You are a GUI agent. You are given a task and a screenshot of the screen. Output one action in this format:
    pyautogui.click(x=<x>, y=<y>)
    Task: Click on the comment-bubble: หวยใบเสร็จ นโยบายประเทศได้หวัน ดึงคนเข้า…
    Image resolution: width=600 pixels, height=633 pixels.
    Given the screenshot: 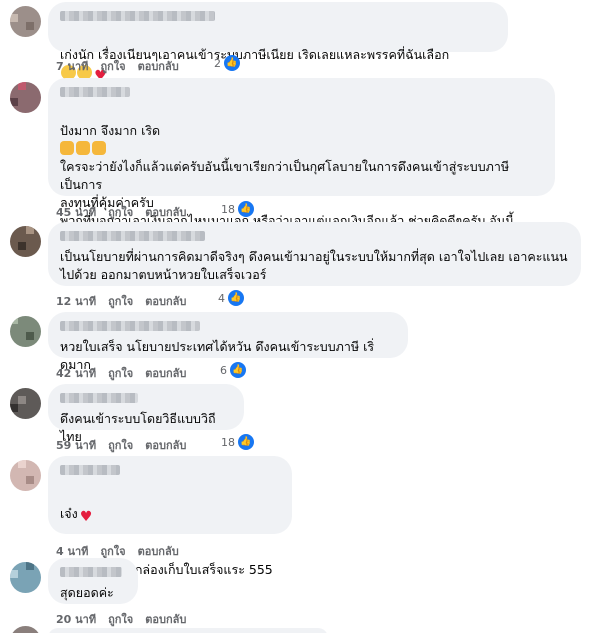 What is the action you would take?
    pyautogui.click(x=228, y=342)
    